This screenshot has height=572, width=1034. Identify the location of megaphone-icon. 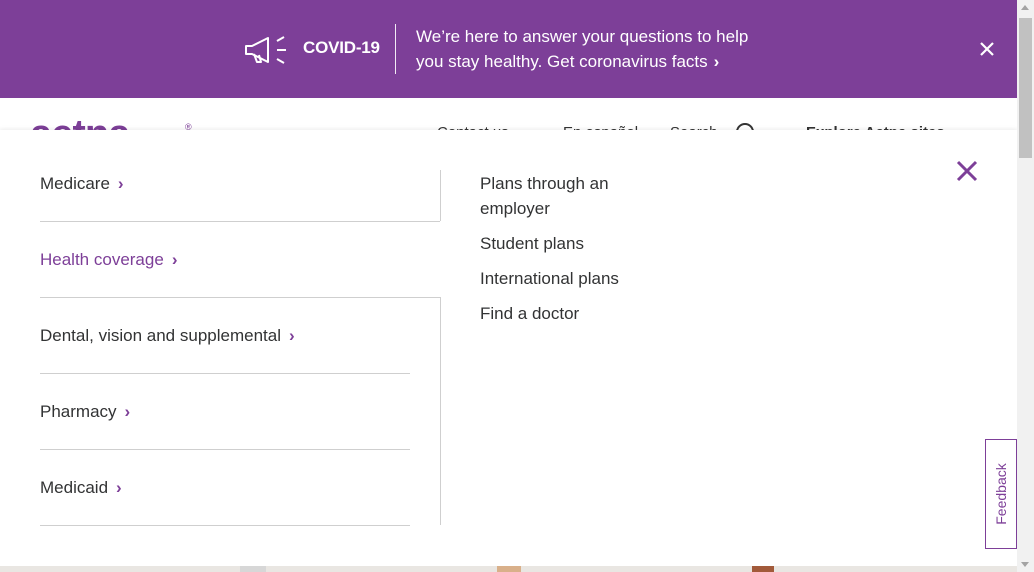
(265, 50).